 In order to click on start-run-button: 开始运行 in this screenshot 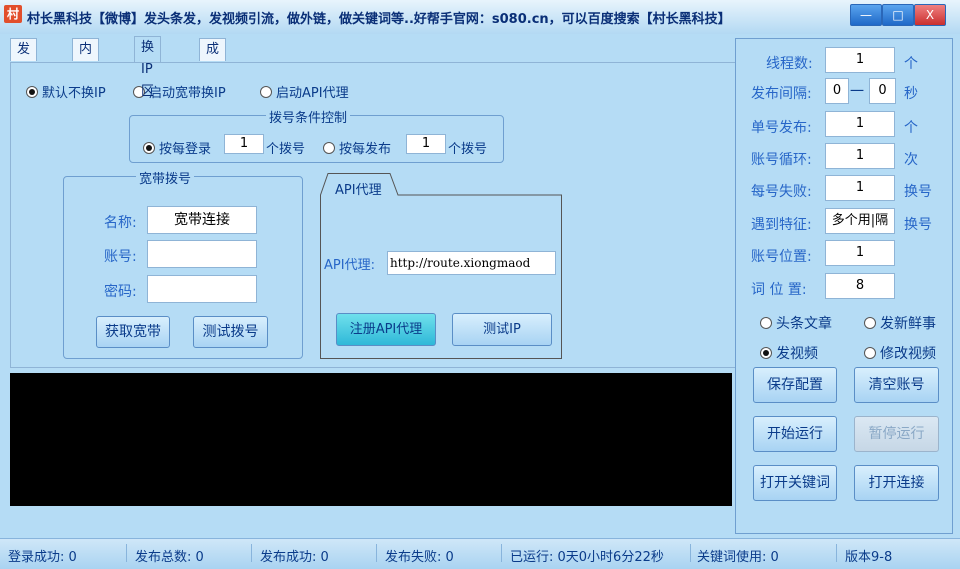, I will do `click(795, 434)`.